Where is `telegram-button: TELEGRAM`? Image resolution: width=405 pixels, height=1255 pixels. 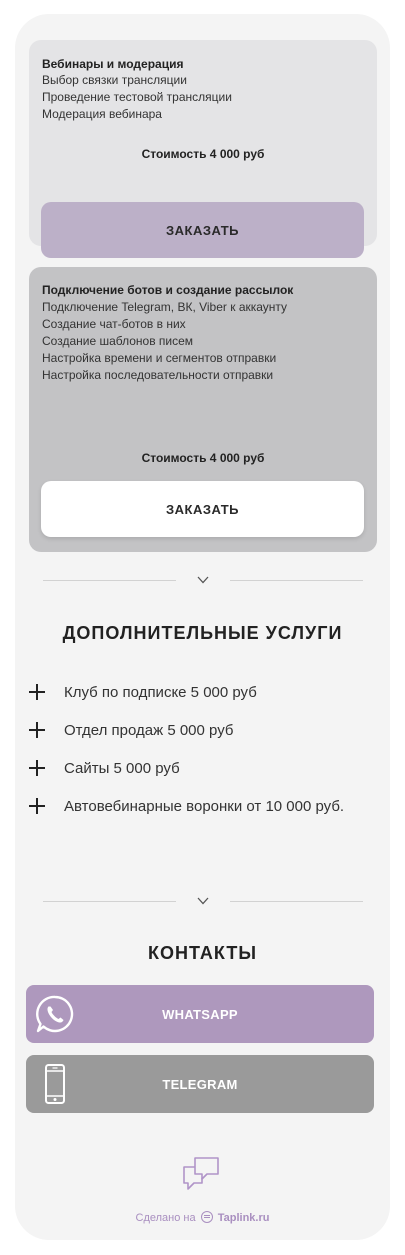
telegram-button: TELEGRAM is located at coordinates (200, 1084).